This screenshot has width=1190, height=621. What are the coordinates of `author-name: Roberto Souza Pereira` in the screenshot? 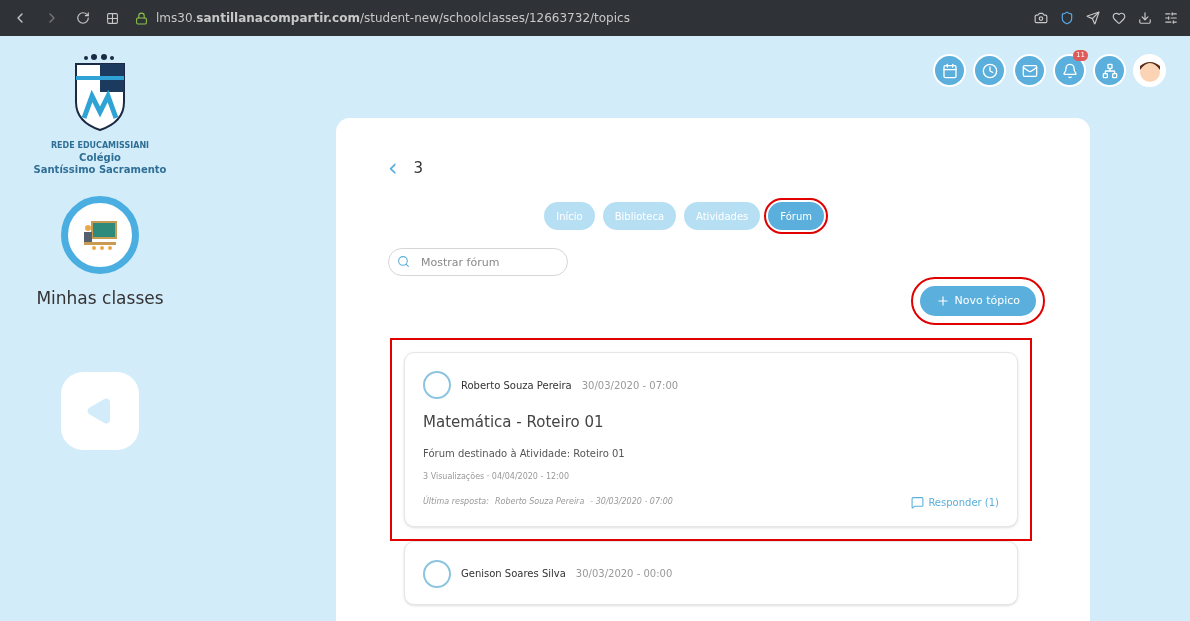 It's located at (516, 385).